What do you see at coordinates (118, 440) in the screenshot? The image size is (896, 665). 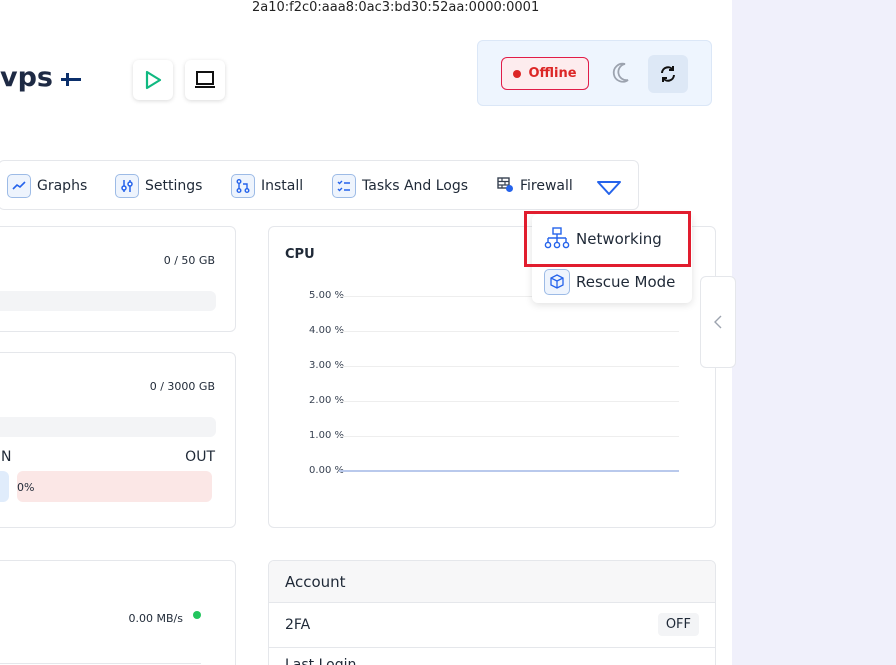 I see `bandwidth-card: 0 / 3000 GB N OUT 0%` at bounding box center [118, 440].